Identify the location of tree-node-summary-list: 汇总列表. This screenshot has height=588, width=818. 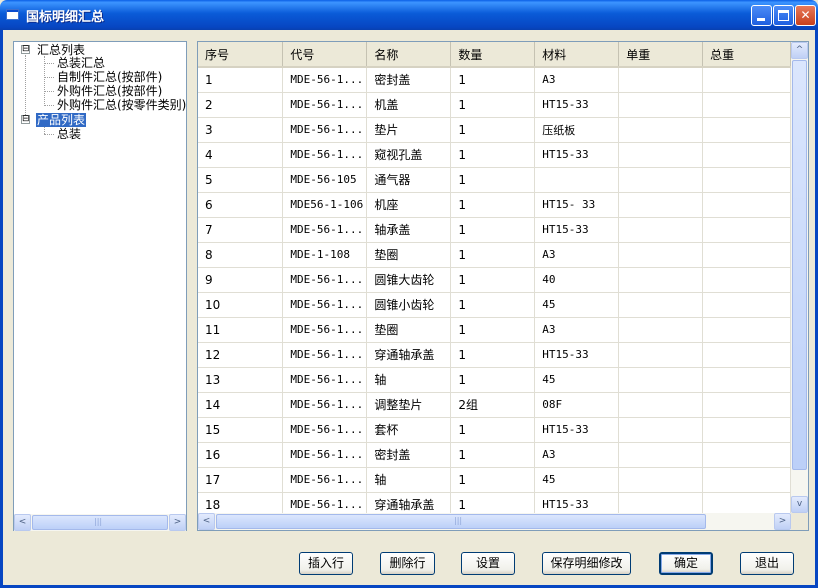
(61, 50).